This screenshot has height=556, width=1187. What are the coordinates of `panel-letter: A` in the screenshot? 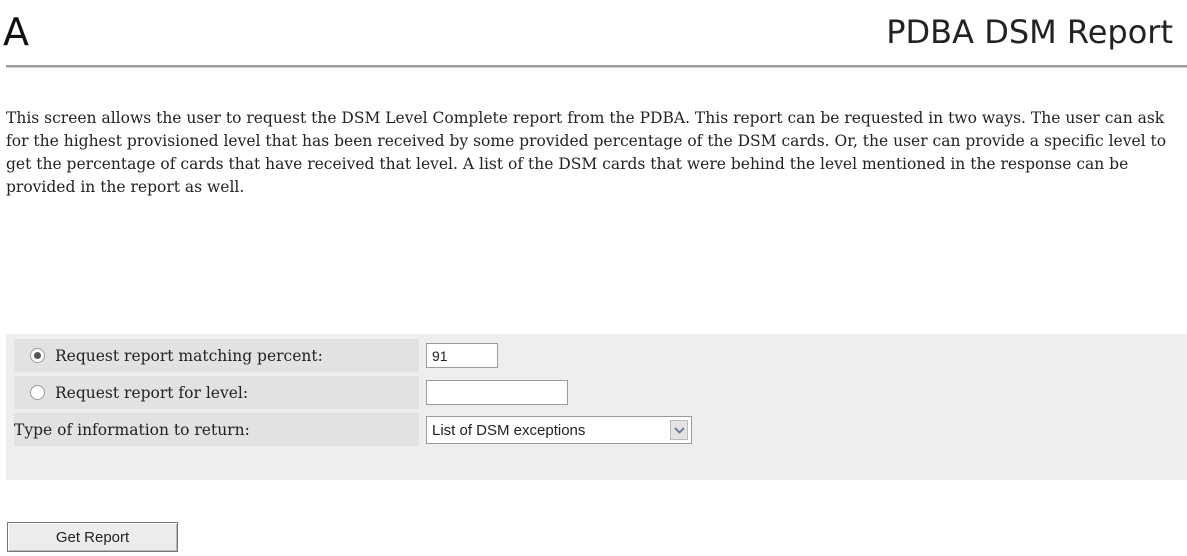 It's located at (16, 32).